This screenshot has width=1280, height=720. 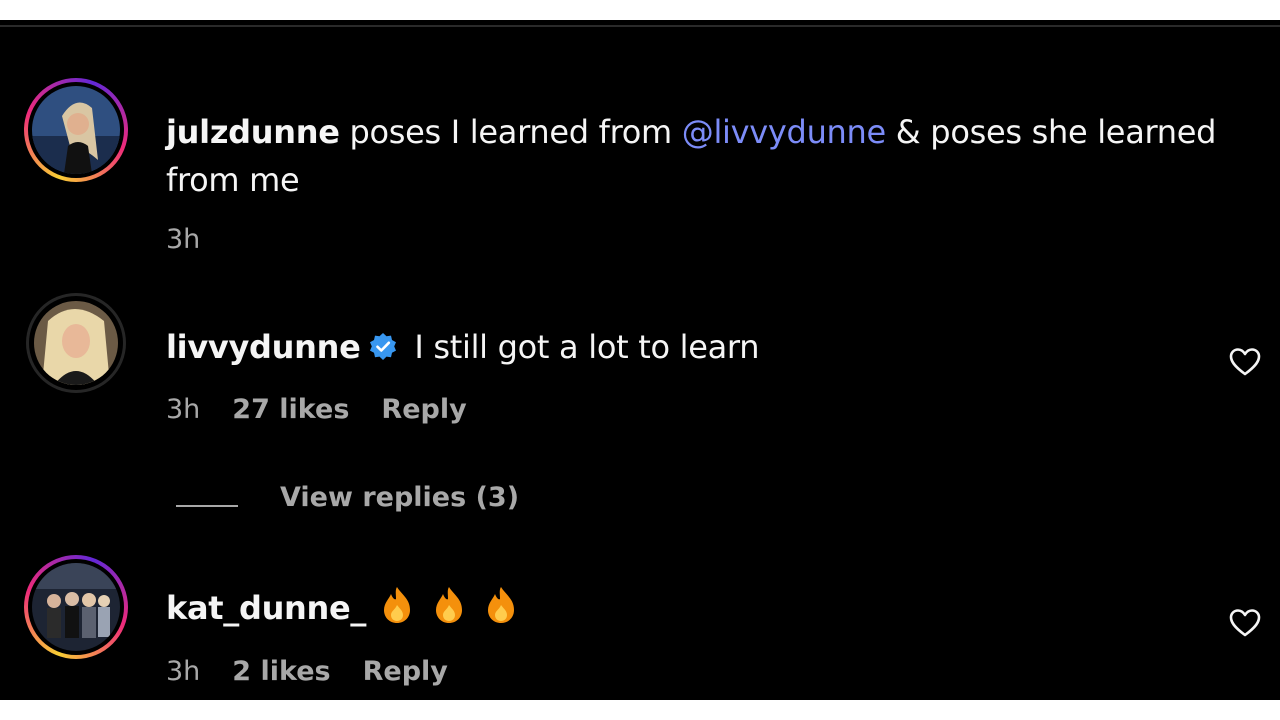 What do you see at coordinates (640, 26) in the screenshot?
I see `divider` at bounding box center [640, 26].